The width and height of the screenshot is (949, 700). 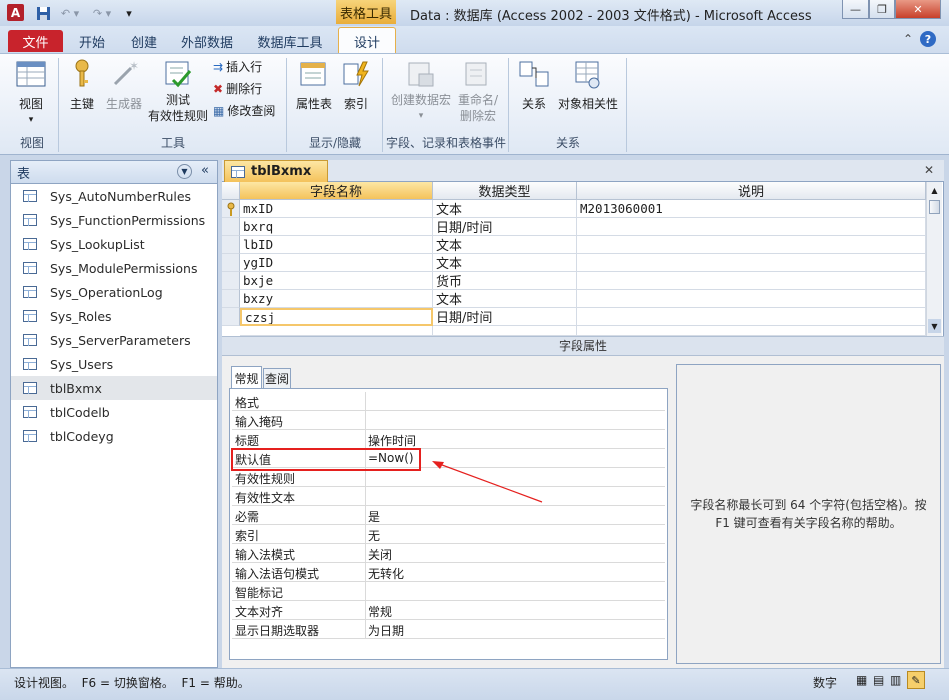 I want to click on property-row: 必需 是, so click(x=448, y=515).